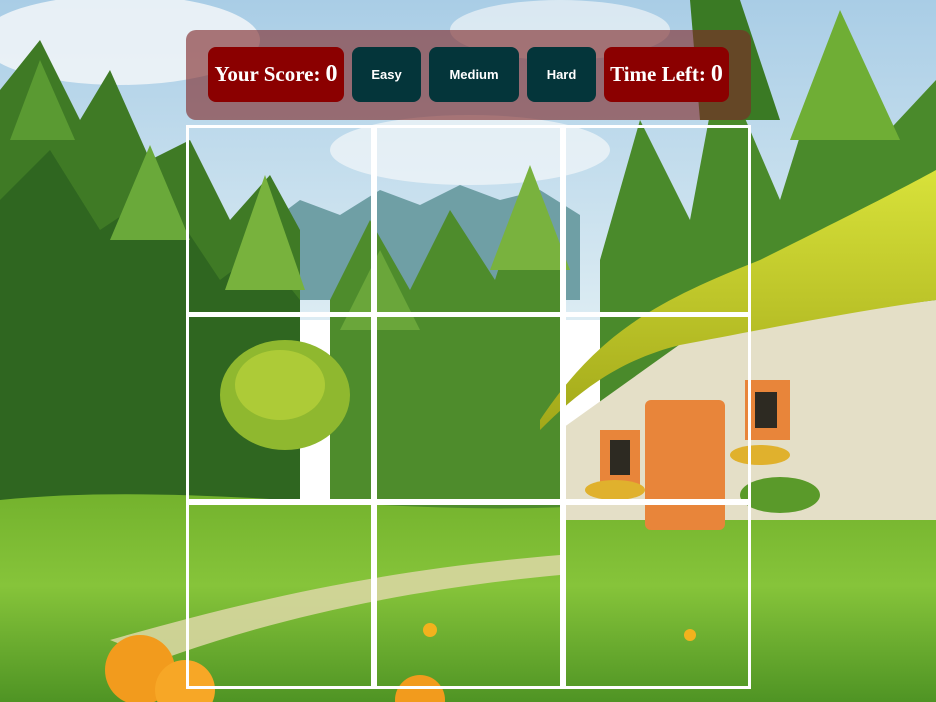  Describe the element at coordinates (474, 74) in the screenshot. I see `medium-button: Medium` at that location.